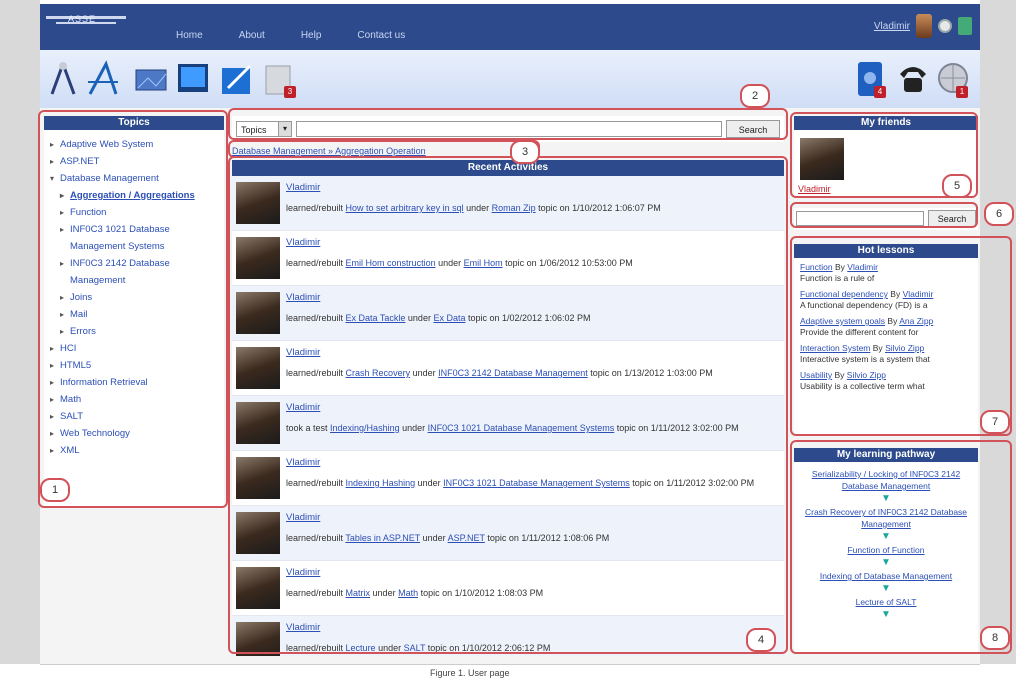 This screenshot has height=681, width=1024. I want to click on top-navigation-bar: ASSE Home About Help Contact us Vladimir, so click(510, 27).